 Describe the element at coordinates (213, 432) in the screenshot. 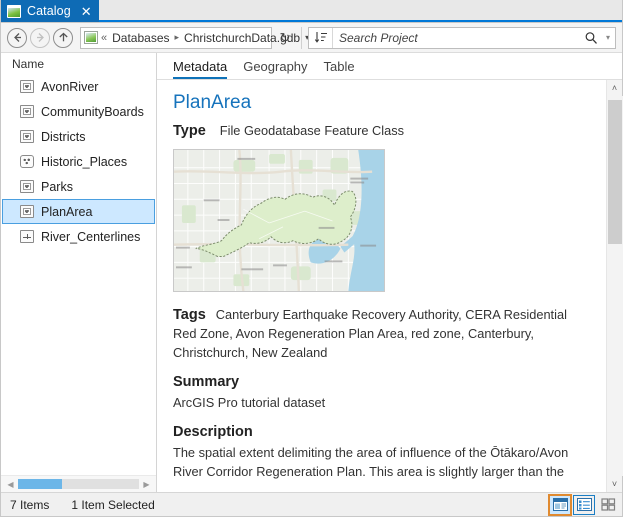

I see `description-label: Description` at that location.